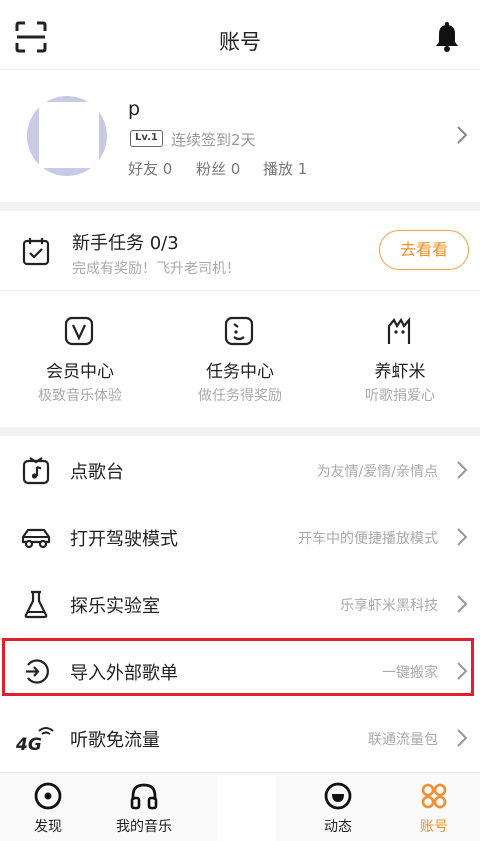 This screenshot has width=480, height=841. I want to click on list-item-hint: 乐享虾米黑科技, so click(389, 606).